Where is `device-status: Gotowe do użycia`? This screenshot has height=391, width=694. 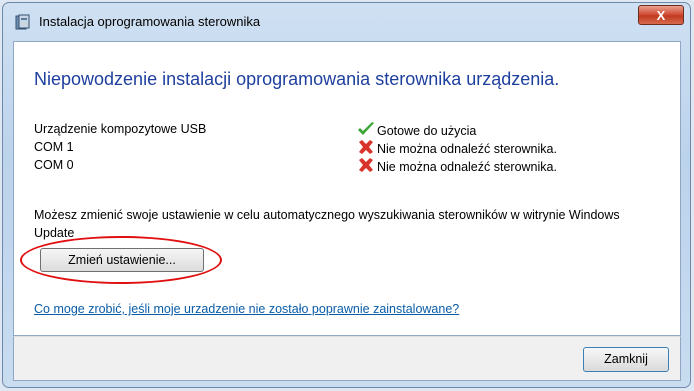
device-status: Gotowe do użycia is located at coordinates (416, 130).